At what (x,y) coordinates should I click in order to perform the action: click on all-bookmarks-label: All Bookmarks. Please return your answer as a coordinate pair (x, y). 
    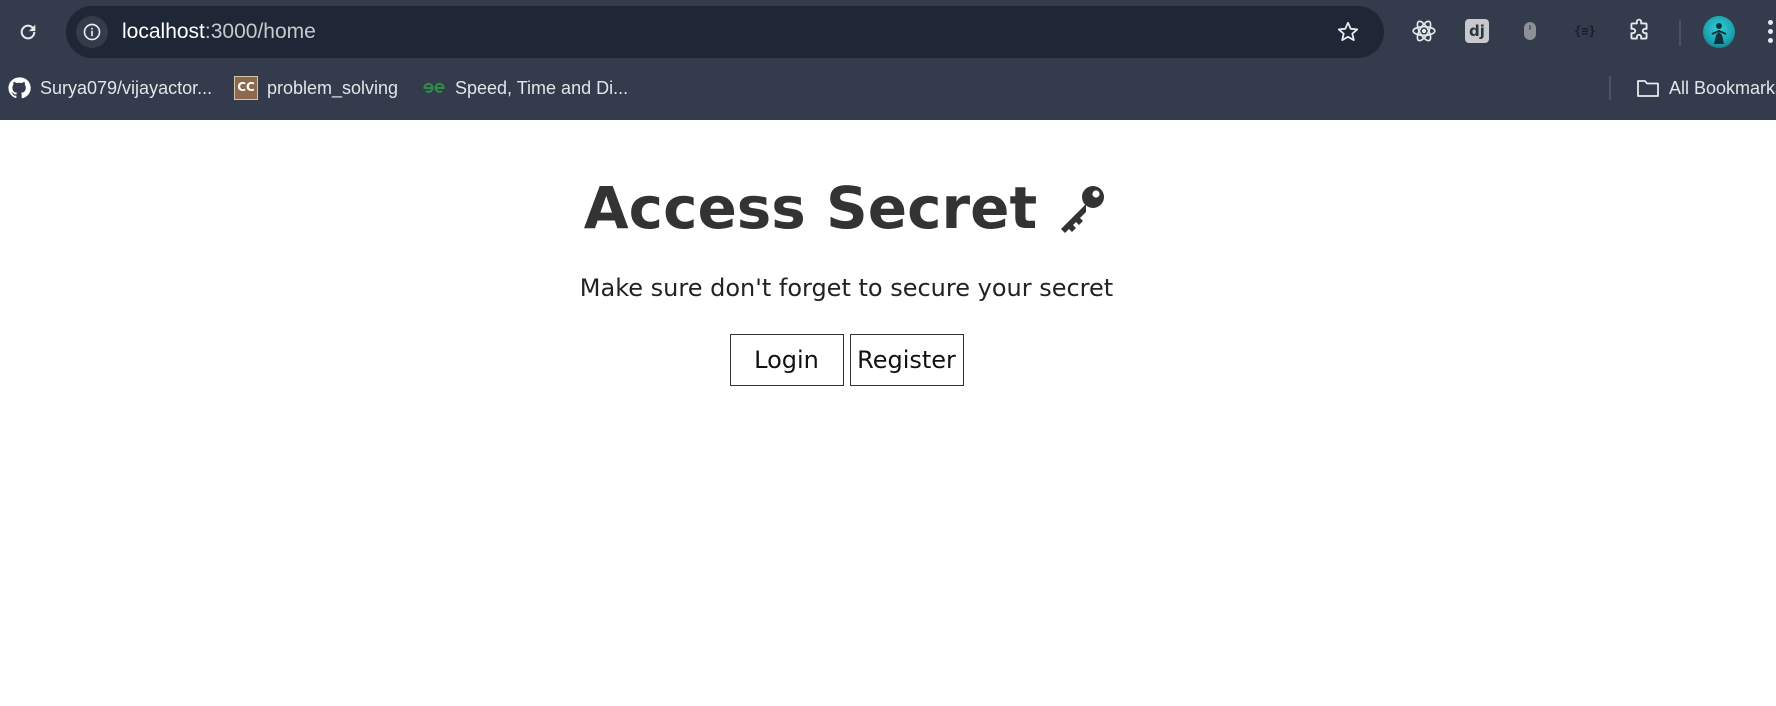
    Looking at the image, I should click on (1722, 87).